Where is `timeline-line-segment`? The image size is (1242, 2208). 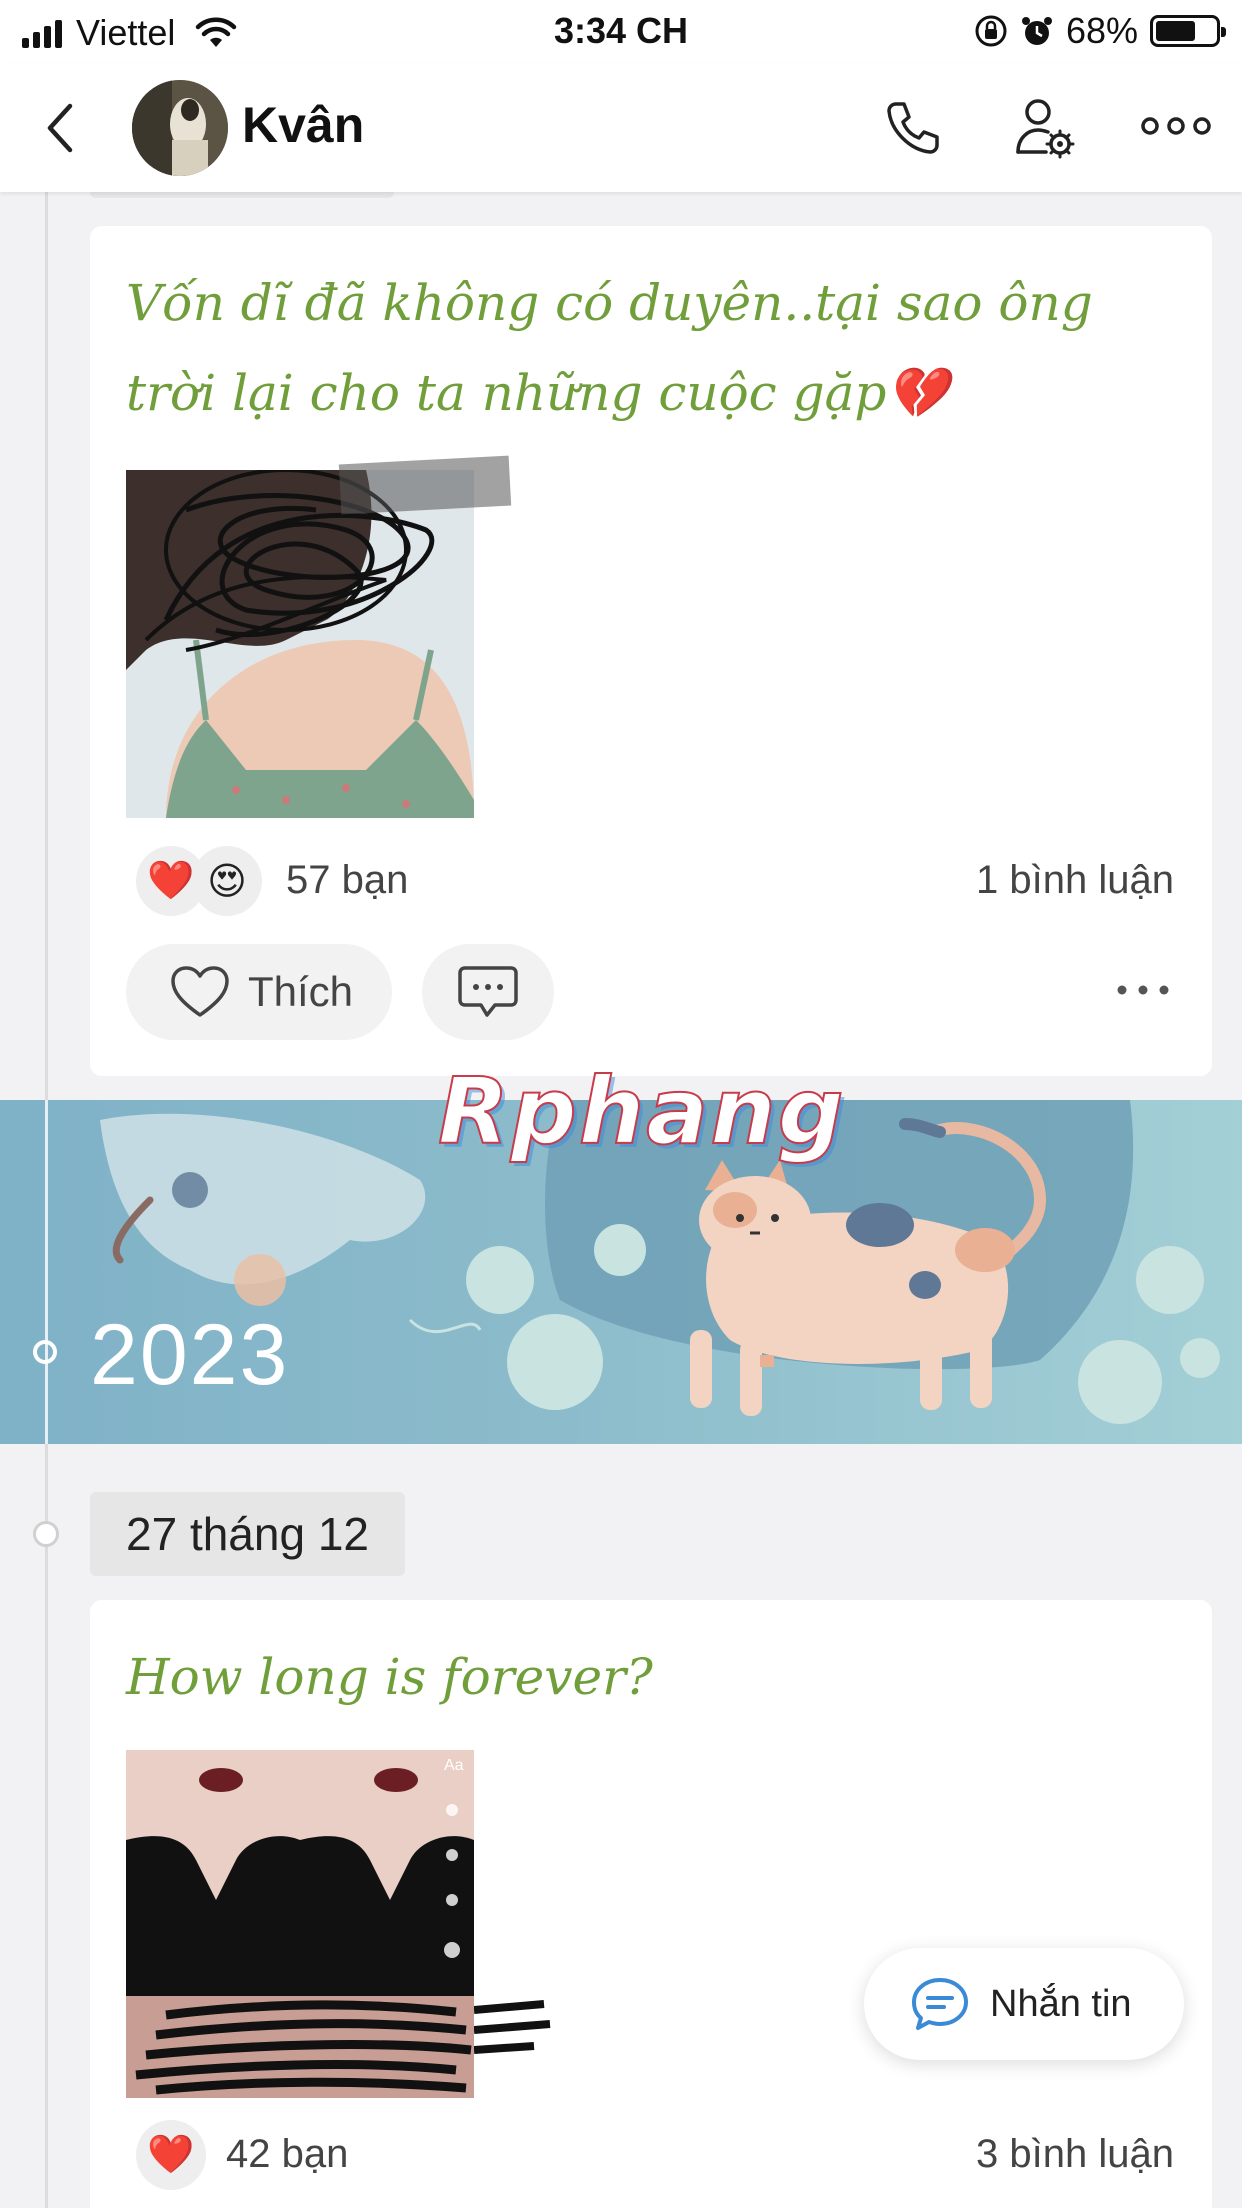 timeline-line-segment is located at coordinates (46, 1272).